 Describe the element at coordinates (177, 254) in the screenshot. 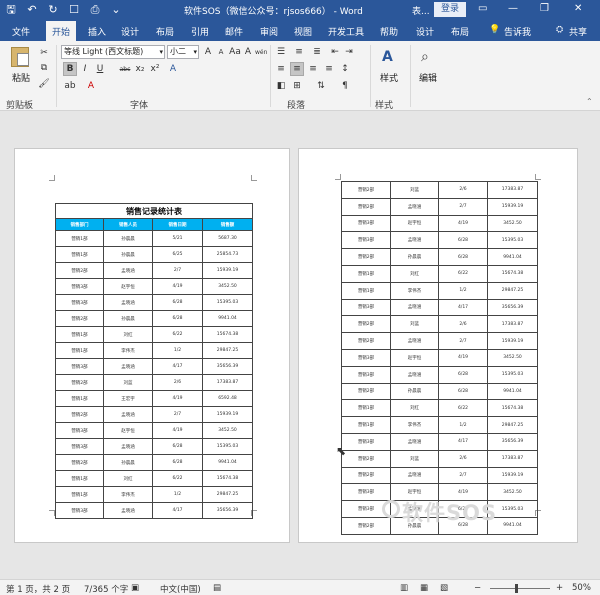

I see `table-cell: 6/25` at that location.